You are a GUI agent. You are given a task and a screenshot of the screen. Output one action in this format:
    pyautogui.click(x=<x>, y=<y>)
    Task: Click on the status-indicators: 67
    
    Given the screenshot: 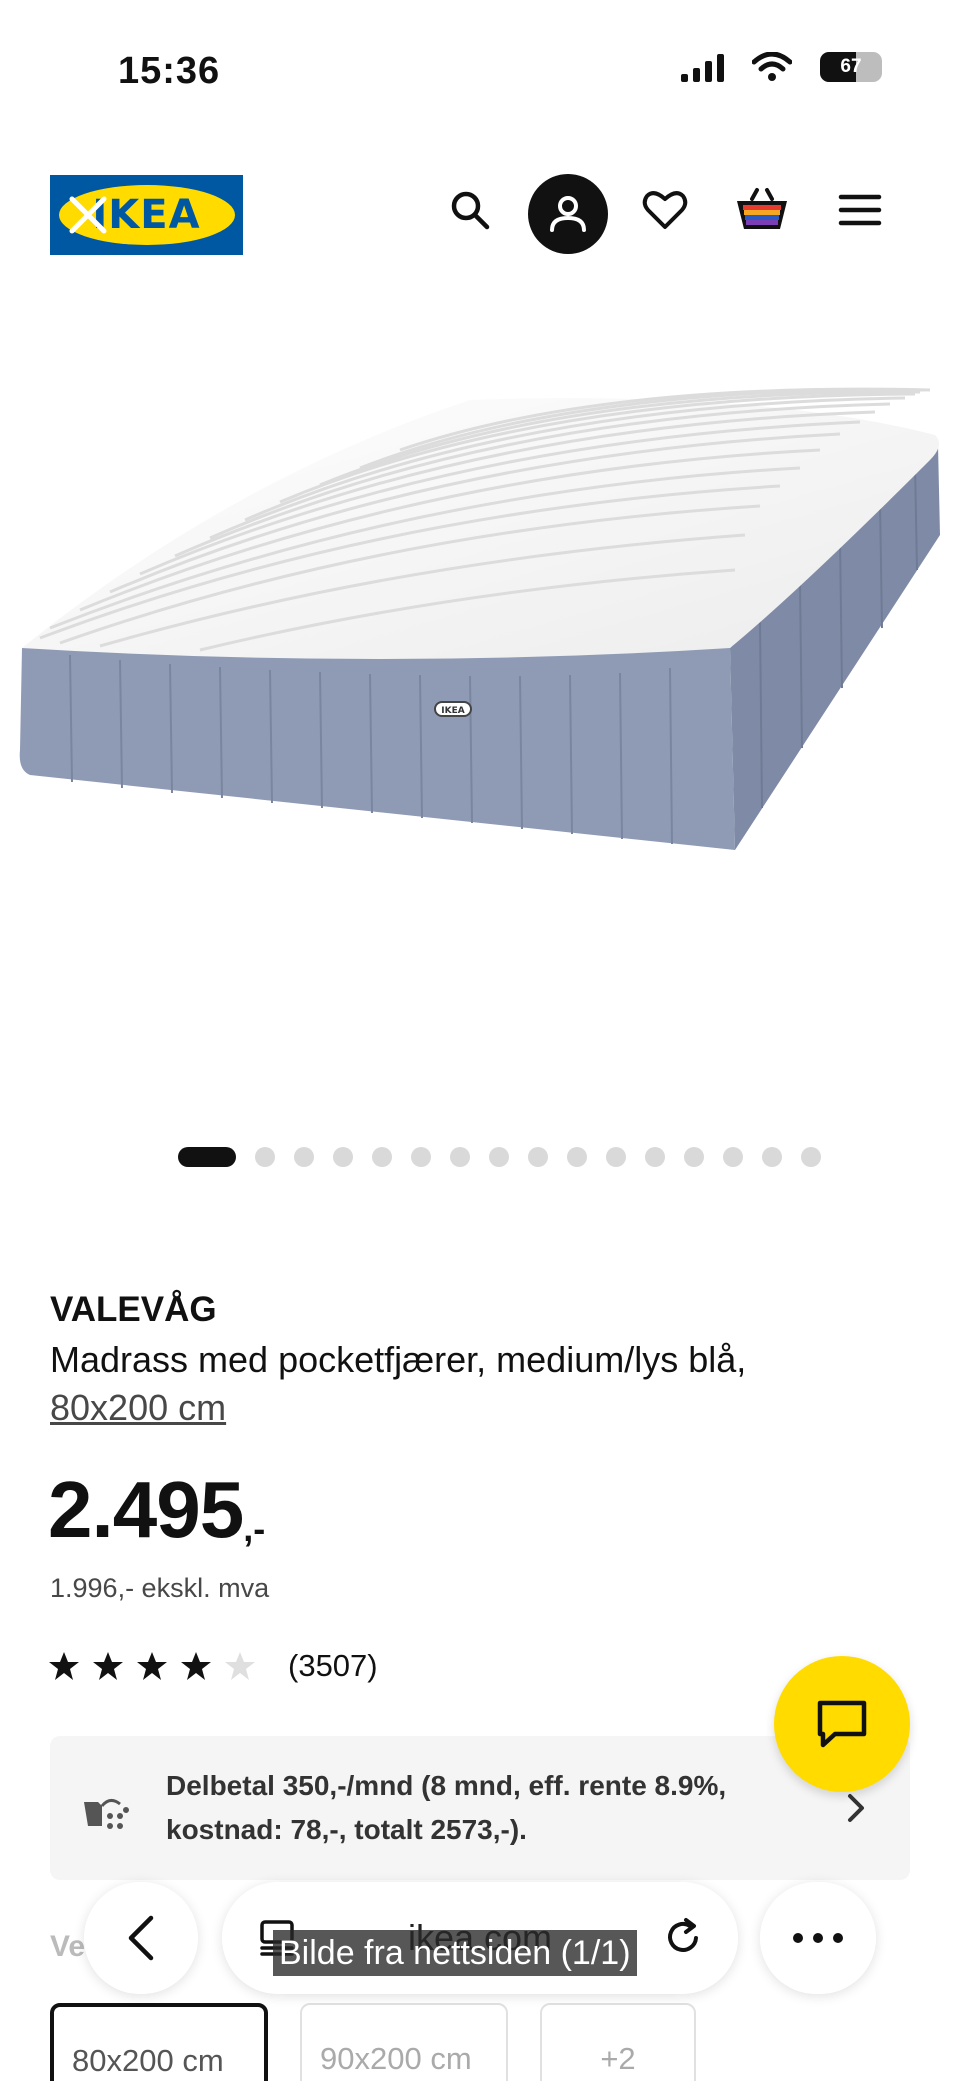 What is the action you would take?
    pyautogui.click(x=781, y=67)
    